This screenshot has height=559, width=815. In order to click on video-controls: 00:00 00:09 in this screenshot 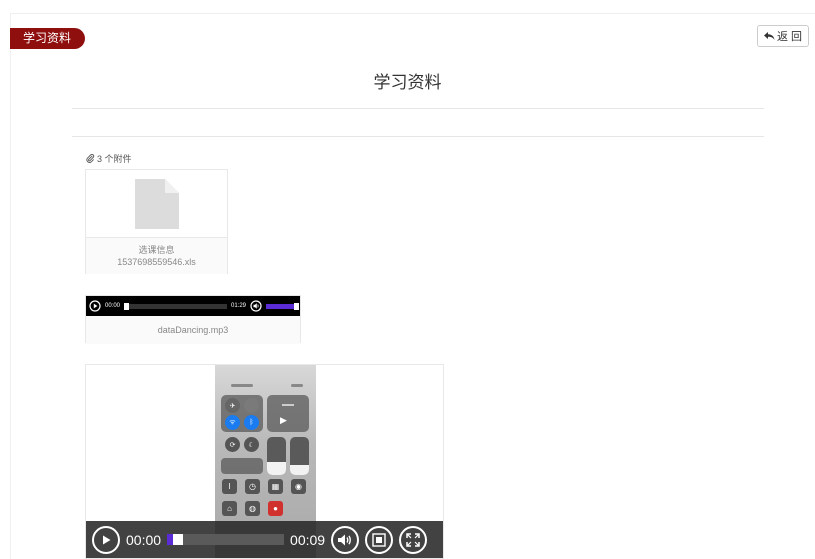, I will do `click(264, 539)`.